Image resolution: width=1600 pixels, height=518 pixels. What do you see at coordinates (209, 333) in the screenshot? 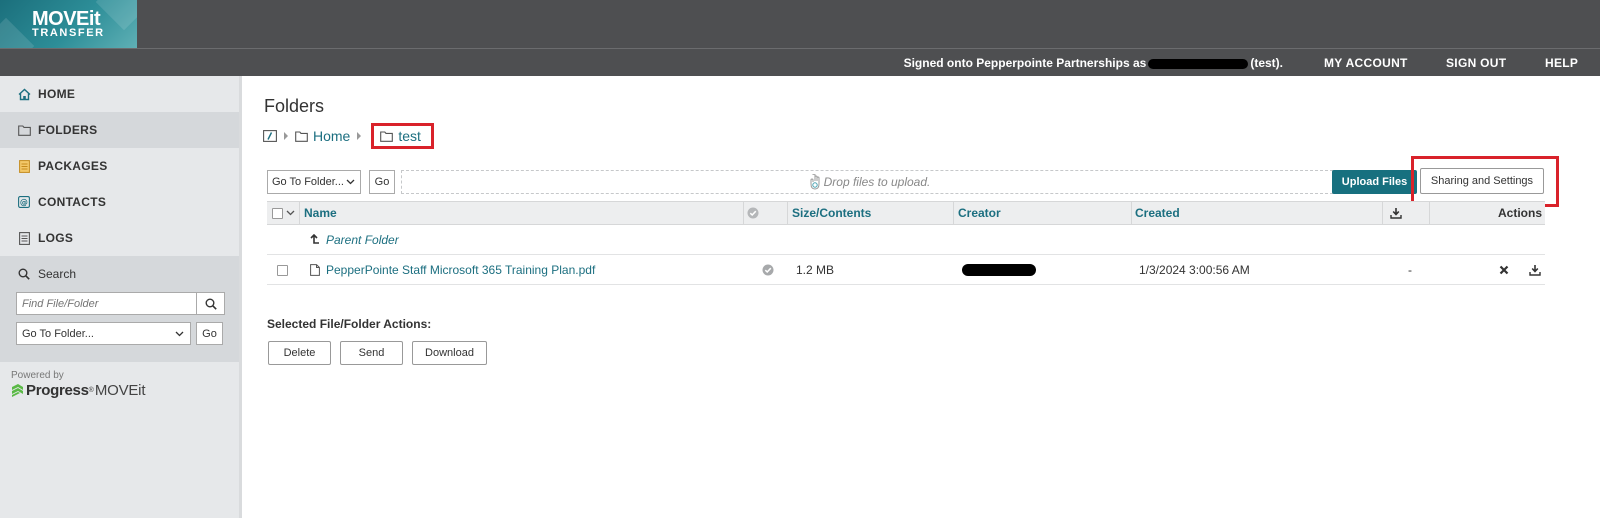
I see `sidebar-go-button: Go` at bounding box center [209, 333].